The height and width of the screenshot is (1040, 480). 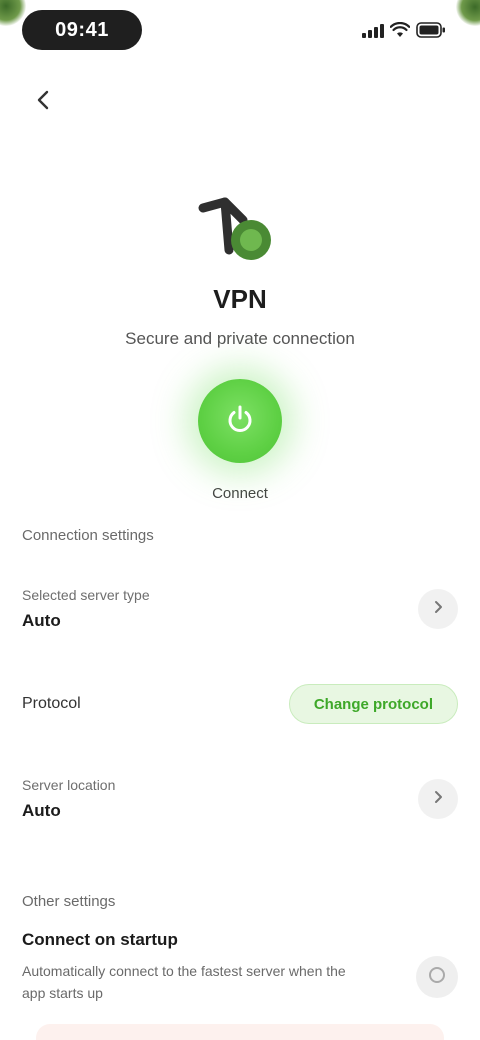 I want to click on battery-icon, so click(x=431, y=30).